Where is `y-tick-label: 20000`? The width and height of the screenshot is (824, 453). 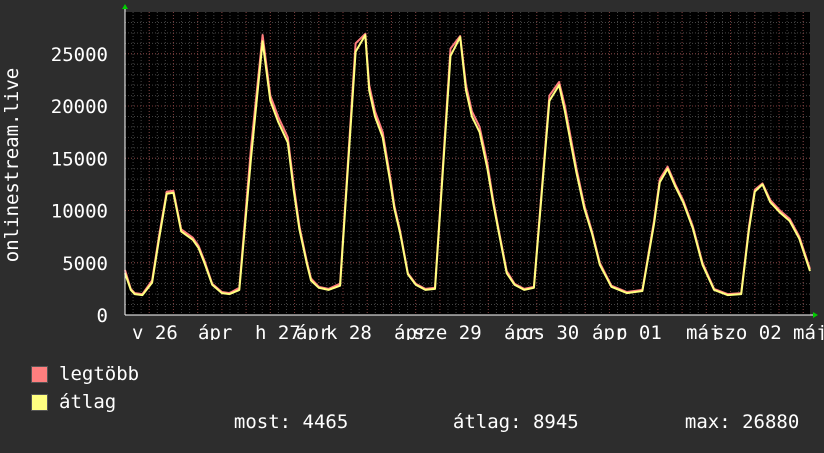
y-tick-label: 20000 is located at coordinates (79, 107).